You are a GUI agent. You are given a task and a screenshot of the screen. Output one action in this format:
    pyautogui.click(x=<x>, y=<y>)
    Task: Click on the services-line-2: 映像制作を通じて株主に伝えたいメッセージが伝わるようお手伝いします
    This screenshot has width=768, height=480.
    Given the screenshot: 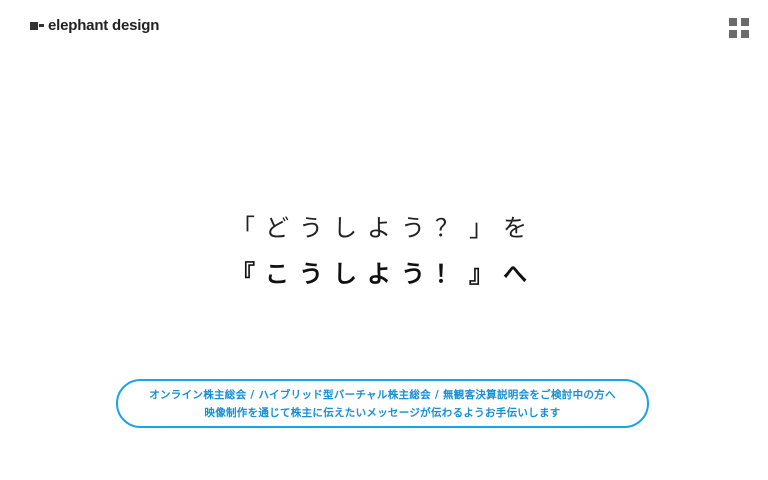 What is the action you would take?
    pyautogui.click(x=382, y=412)
    